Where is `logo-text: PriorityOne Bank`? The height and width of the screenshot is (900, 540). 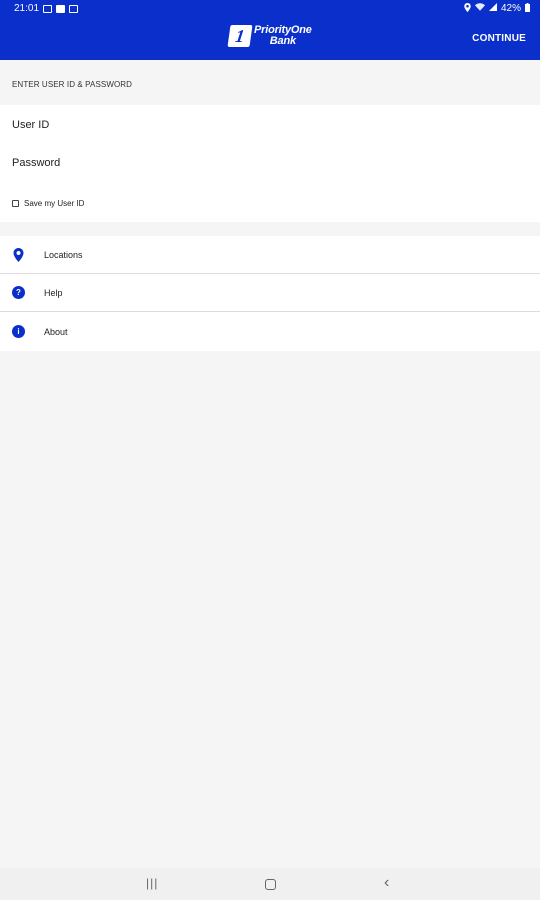 logo-text: PriorityOne Bank is located at coordinates (283, 36).